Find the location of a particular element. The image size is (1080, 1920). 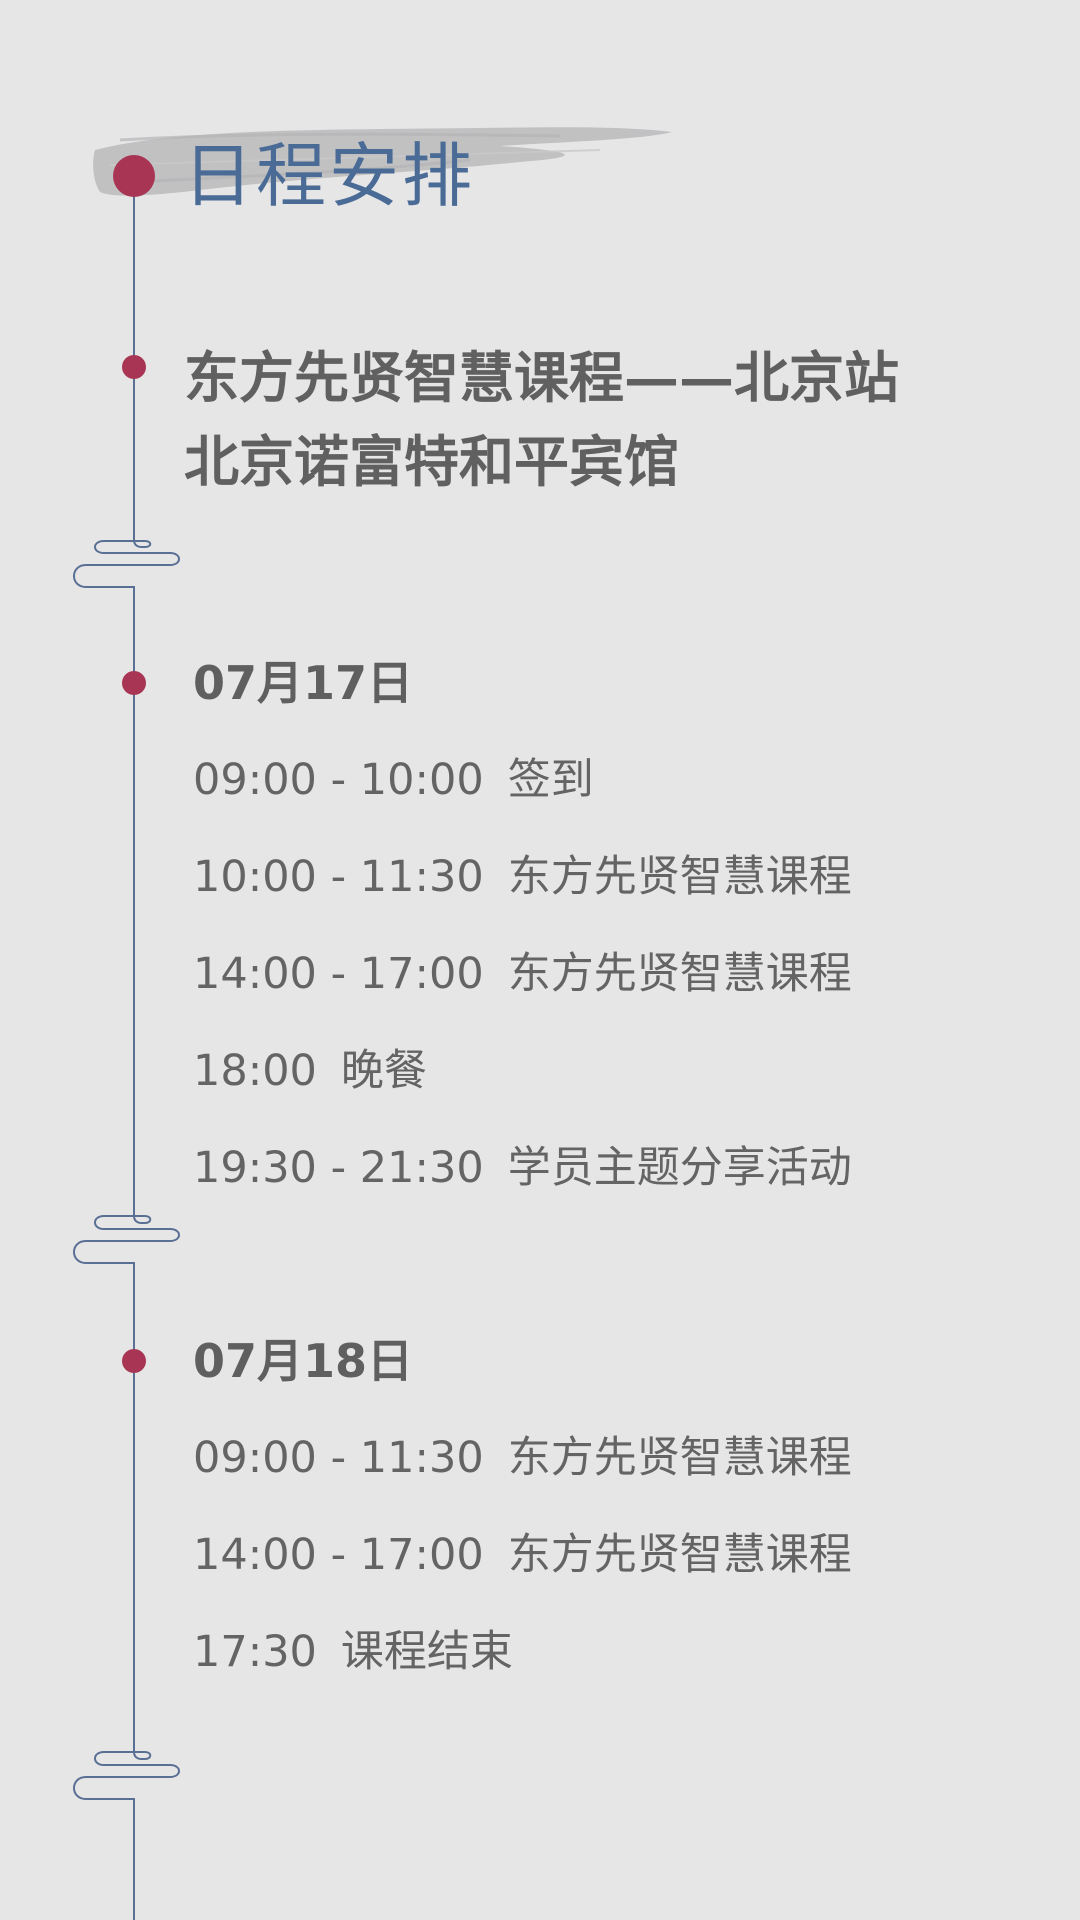

item-time: 09:00 - 10:00 is located at coordinates (338, 780).